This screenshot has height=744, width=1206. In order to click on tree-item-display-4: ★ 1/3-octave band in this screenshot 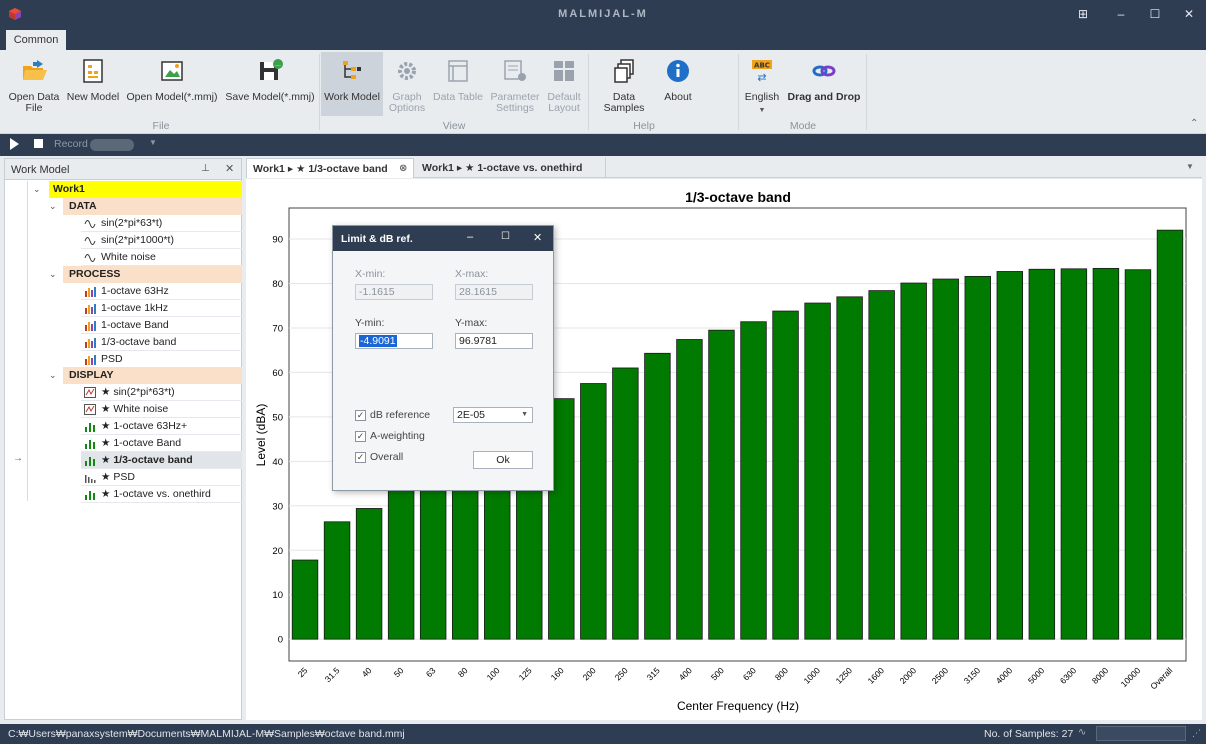, I will do `click(161, 460)`.